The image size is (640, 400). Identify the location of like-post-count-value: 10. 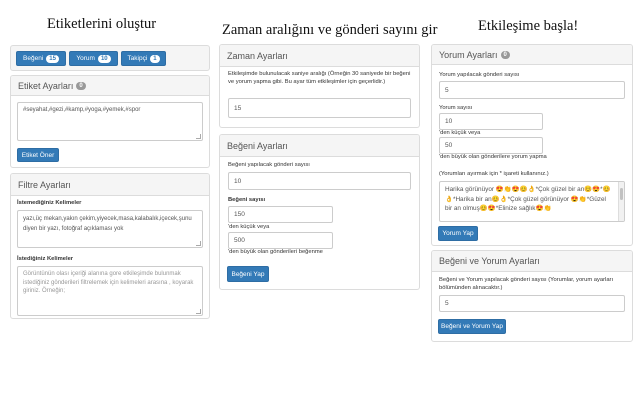
(238, 181).